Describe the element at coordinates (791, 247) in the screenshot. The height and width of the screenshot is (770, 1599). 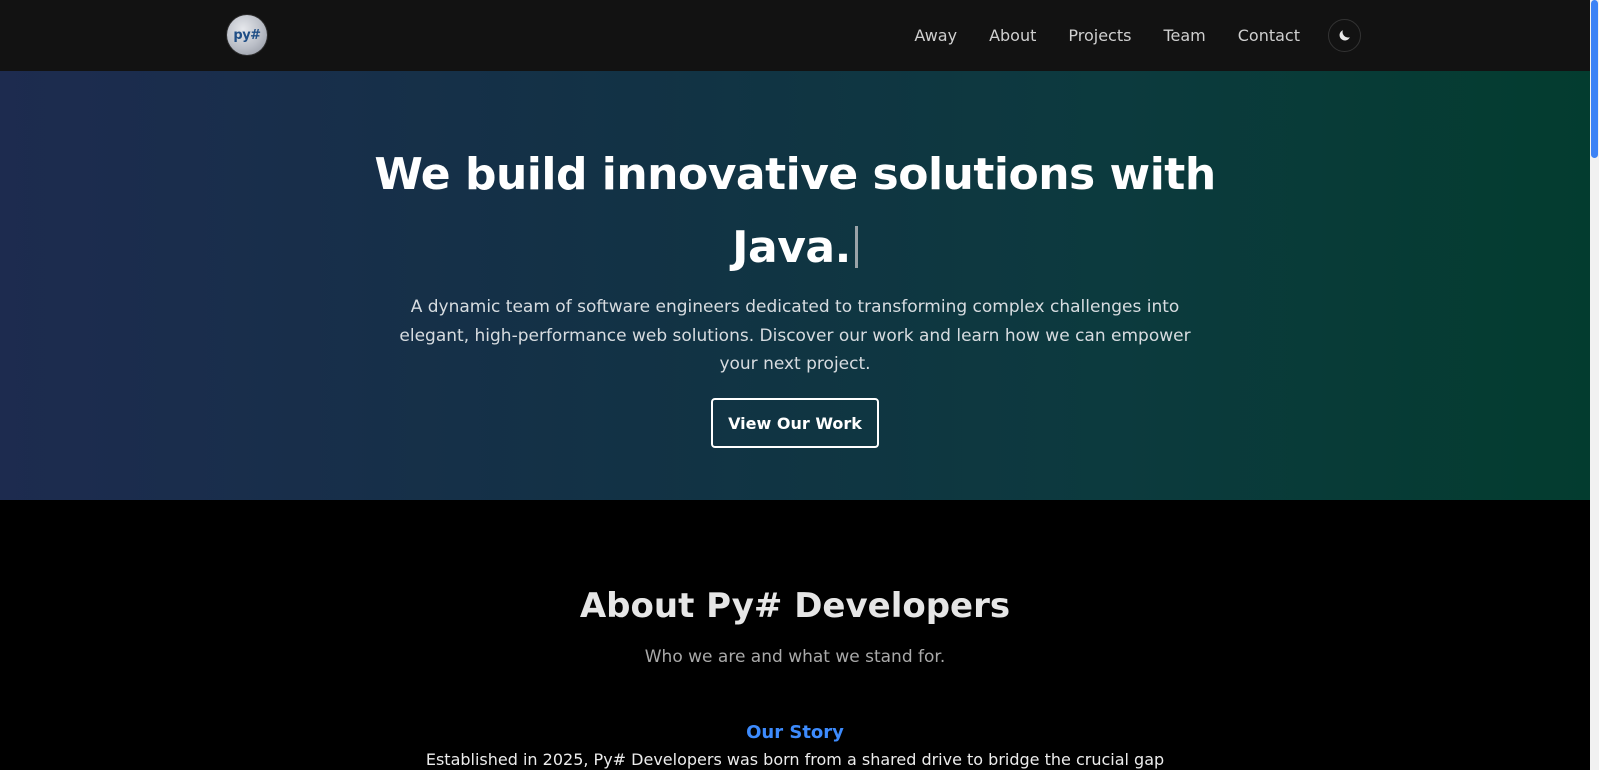
I see `hero-typed-word: Java.` at that location.